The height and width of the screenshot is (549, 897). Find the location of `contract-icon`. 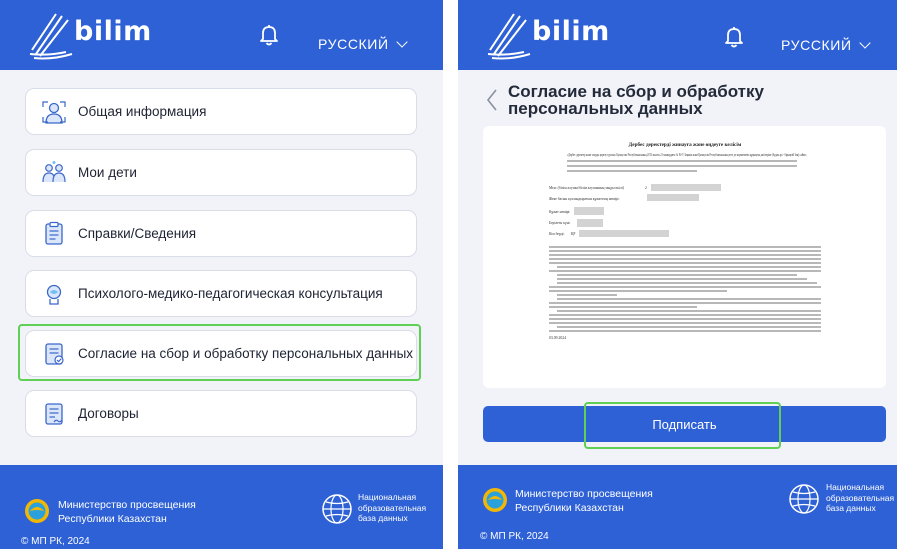

contract-icon is located at coordinates (54, 413).